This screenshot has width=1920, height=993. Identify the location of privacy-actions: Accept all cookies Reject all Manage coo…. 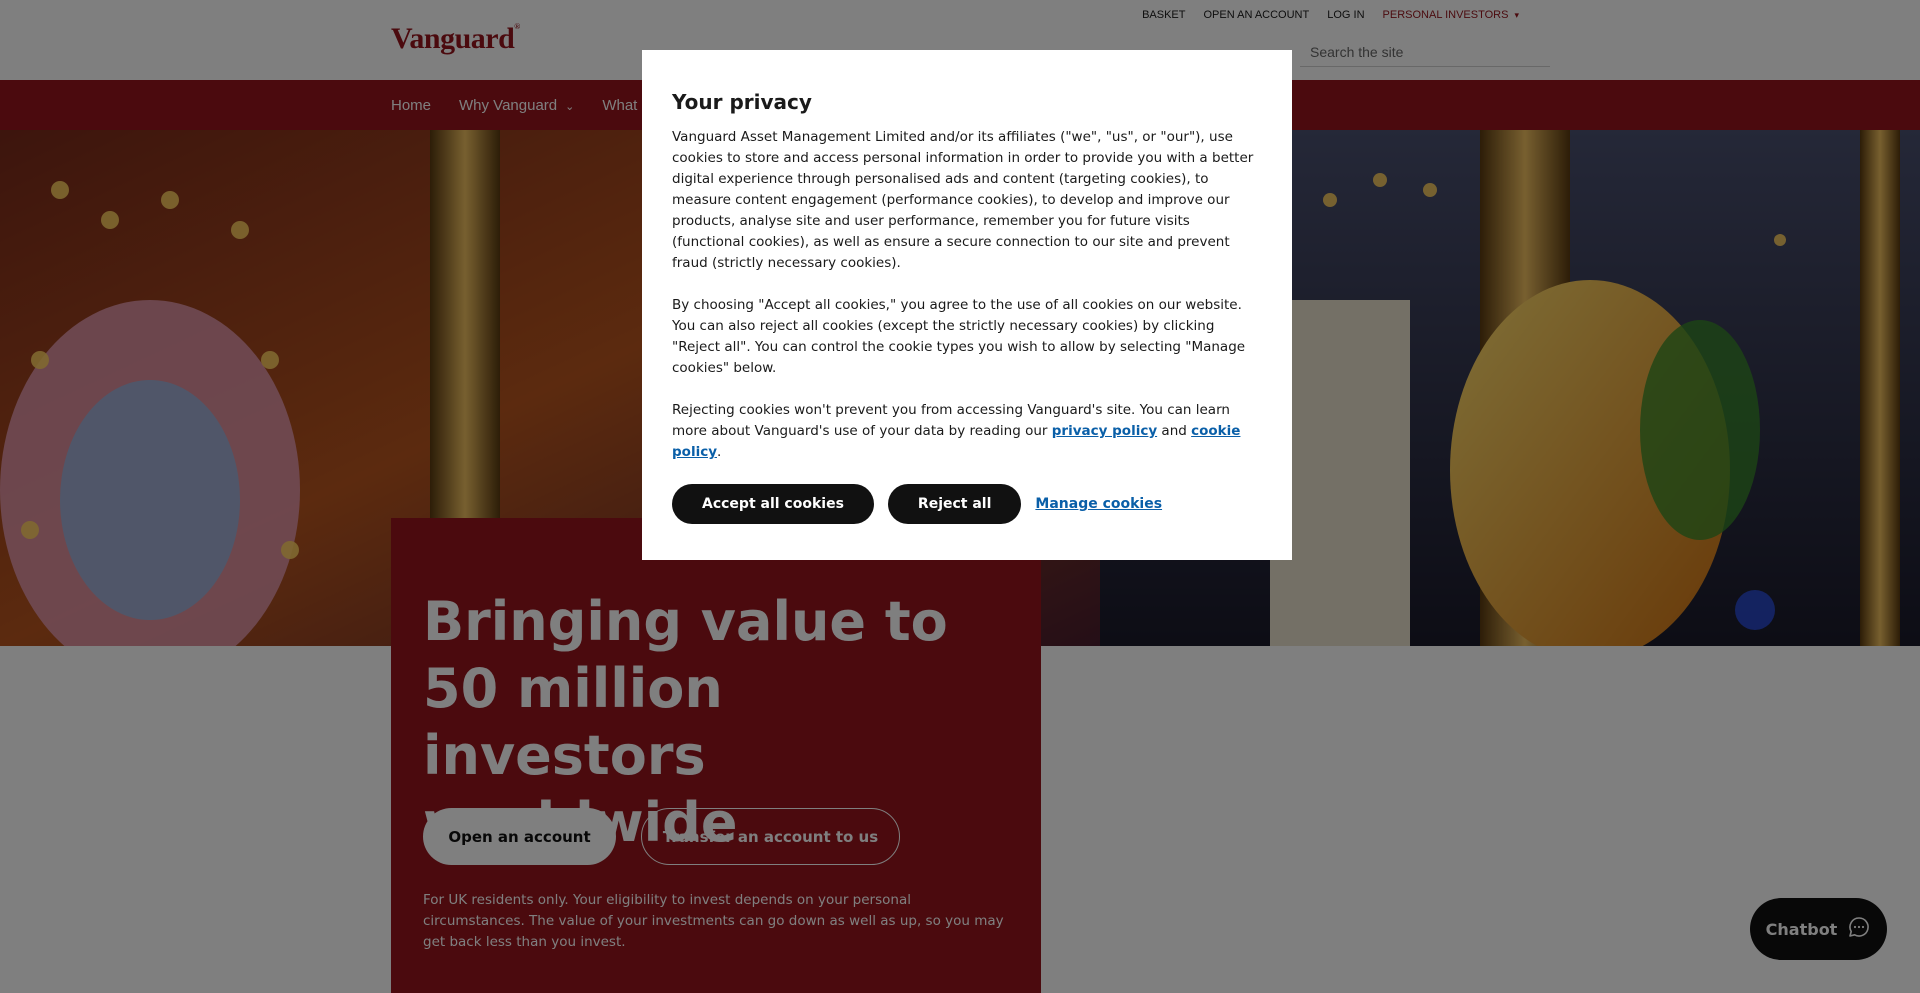
(967, 504).